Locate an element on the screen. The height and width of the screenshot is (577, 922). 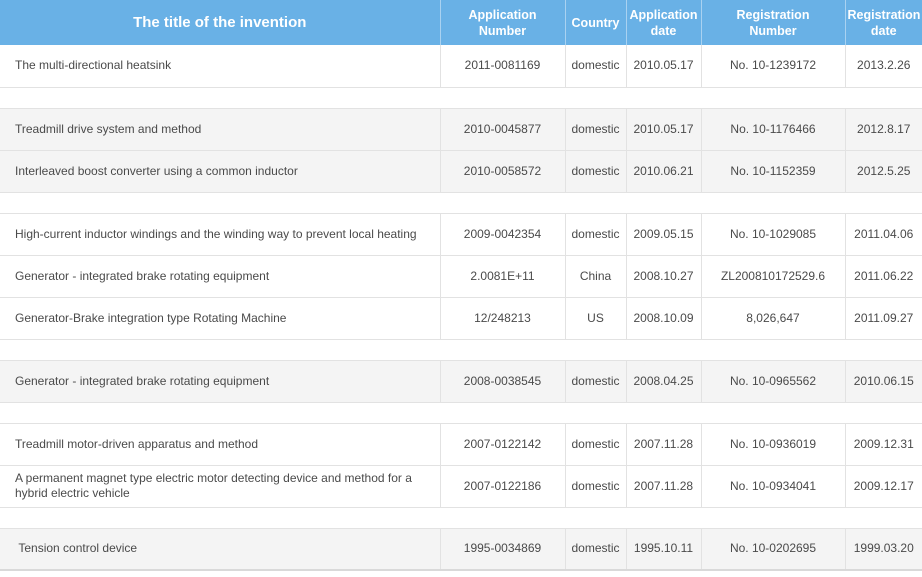
header-registration-number: Registration Number is located at coordinates (772, 22).